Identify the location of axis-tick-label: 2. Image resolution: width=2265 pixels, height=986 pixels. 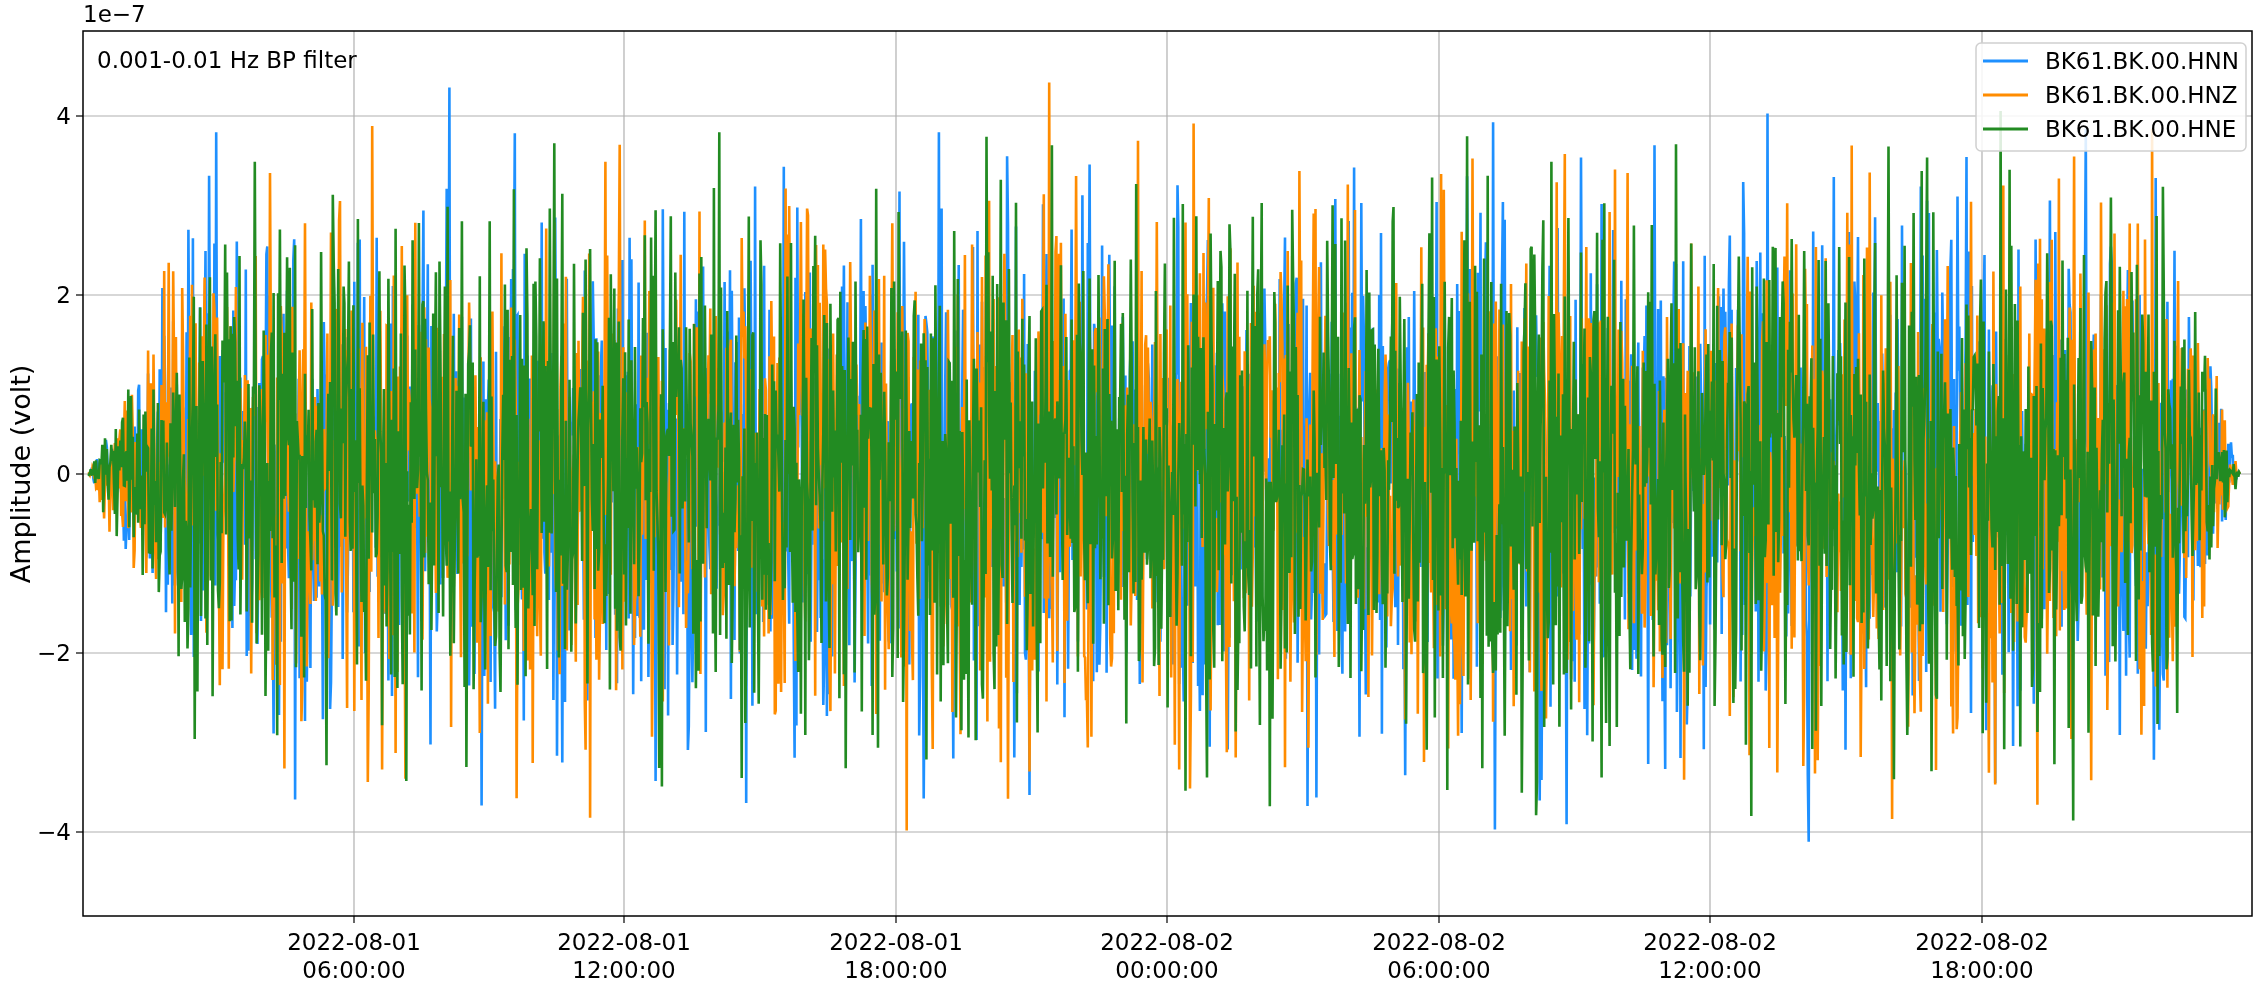
(63, 295).